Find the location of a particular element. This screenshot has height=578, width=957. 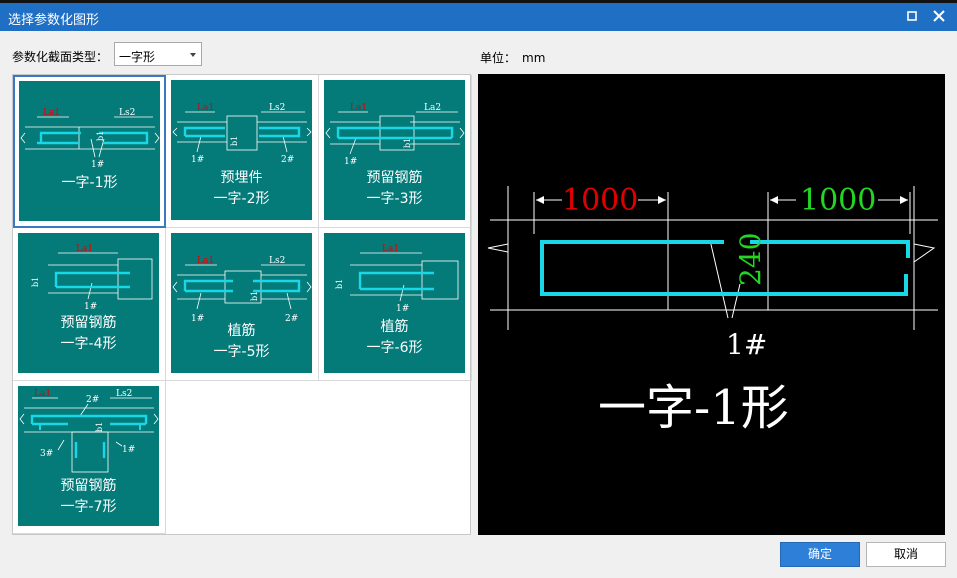

window-title: 选择参数化图形 is located at coordinates (54, 20).